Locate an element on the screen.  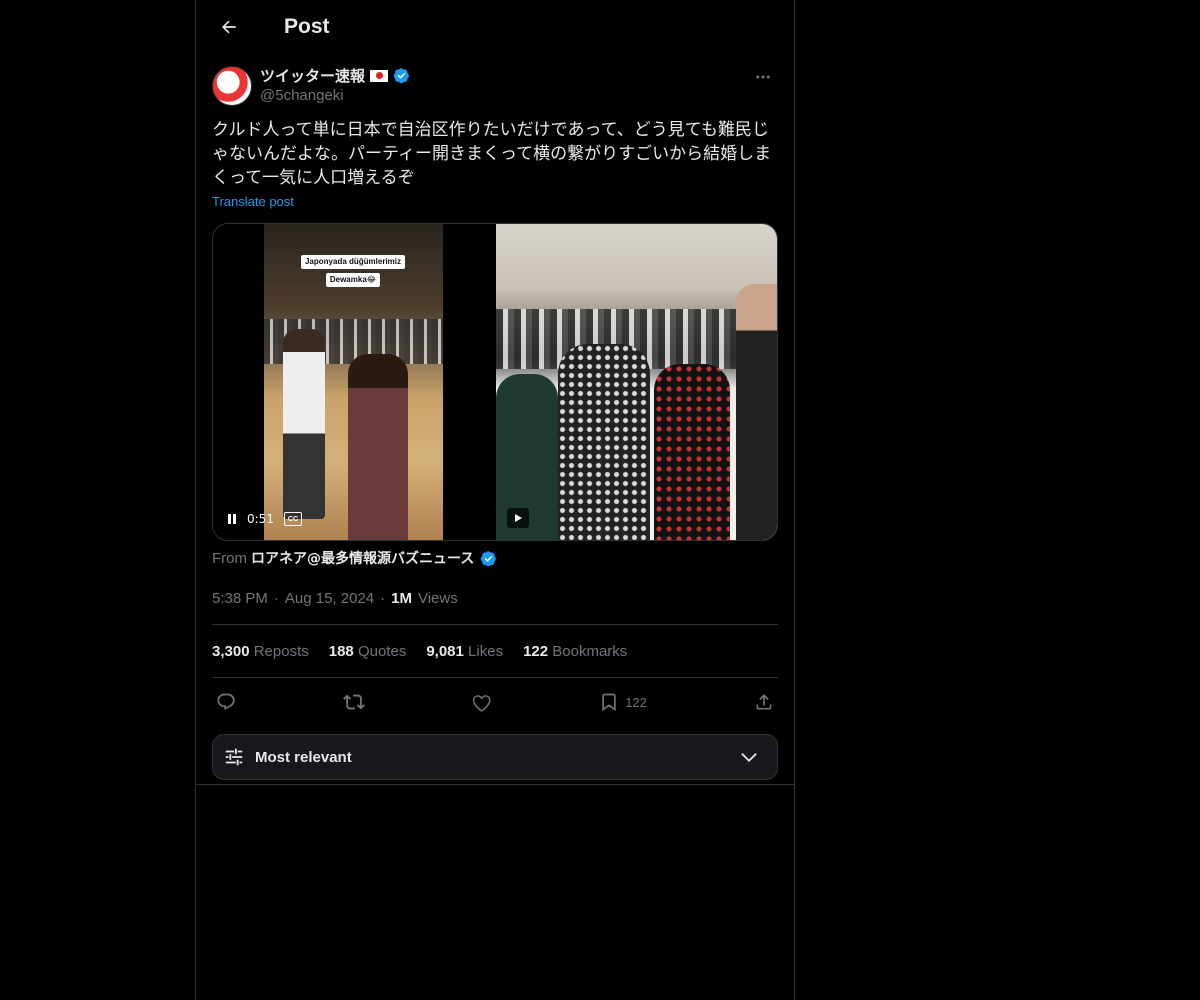
reply-button is located at coordinates (226, 702).